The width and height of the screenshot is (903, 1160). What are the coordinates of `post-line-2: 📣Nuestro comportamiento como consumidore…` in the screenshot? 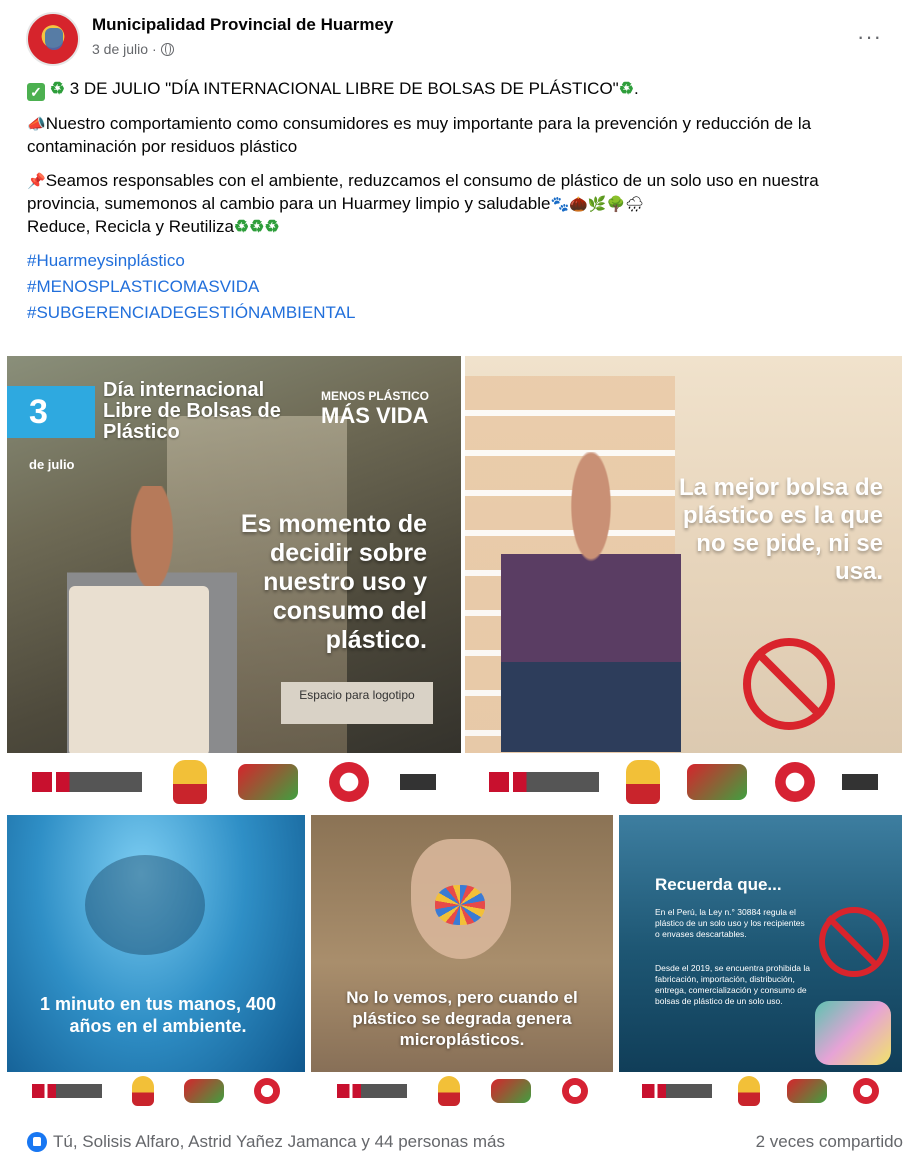 It's located at (457, 135).